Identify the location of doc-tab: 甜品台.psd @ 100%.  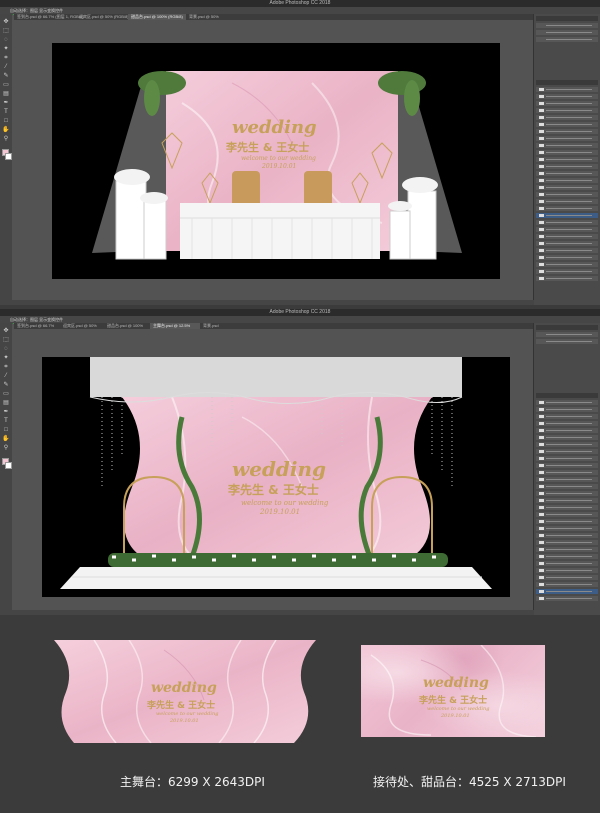
(127, 326).